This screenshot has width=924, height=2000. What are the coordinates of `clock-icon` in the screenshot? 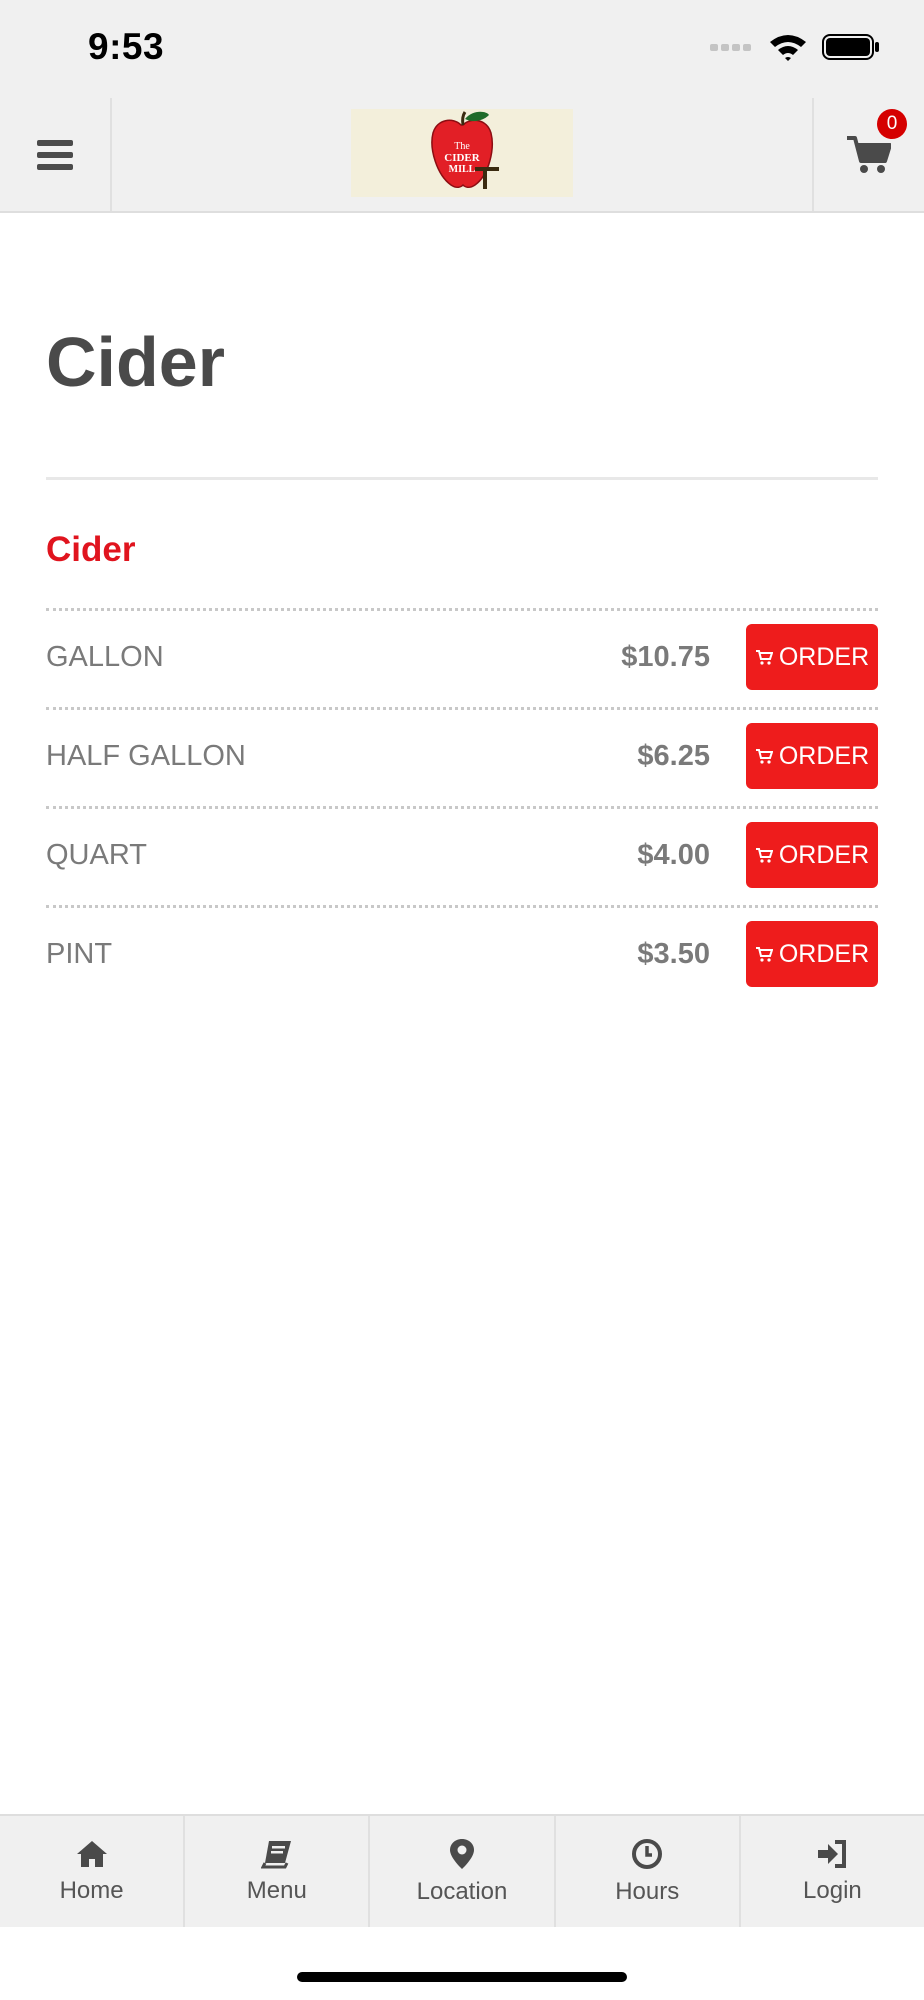 It's located at (647, 1853).